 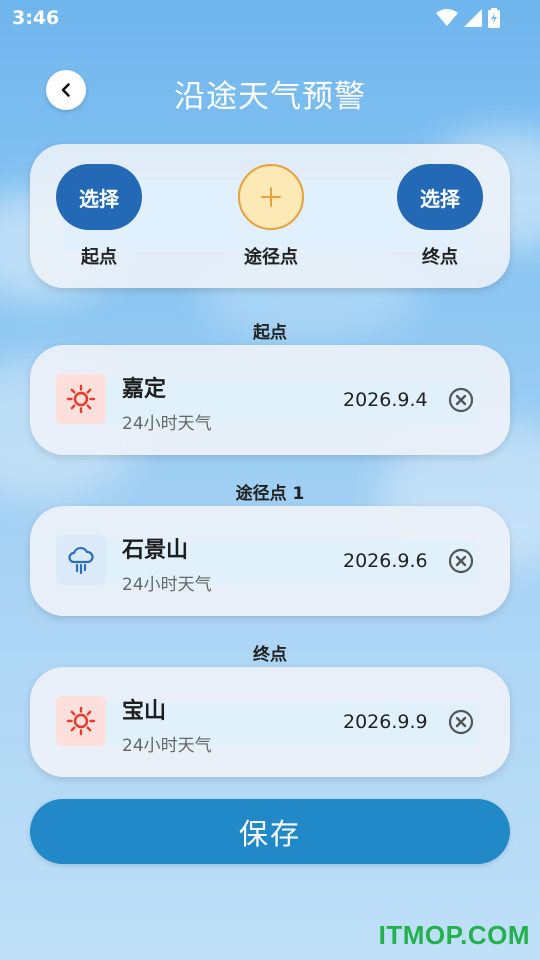 What do you see at coordinates (270, 561) in the screenshot?
I see `point-card-waypoint-1: 石景山 24小时天气 2026.9.6` at bounding box center [270, 561].